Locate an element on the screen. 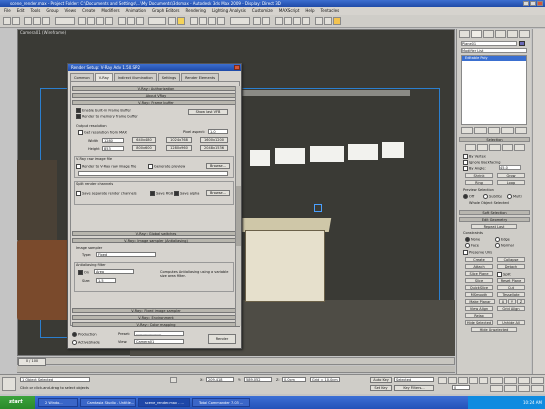 Image resolution: width=545 pixels, height=409 pixels. raw-file-path-field is located at coordinates (153, 173).